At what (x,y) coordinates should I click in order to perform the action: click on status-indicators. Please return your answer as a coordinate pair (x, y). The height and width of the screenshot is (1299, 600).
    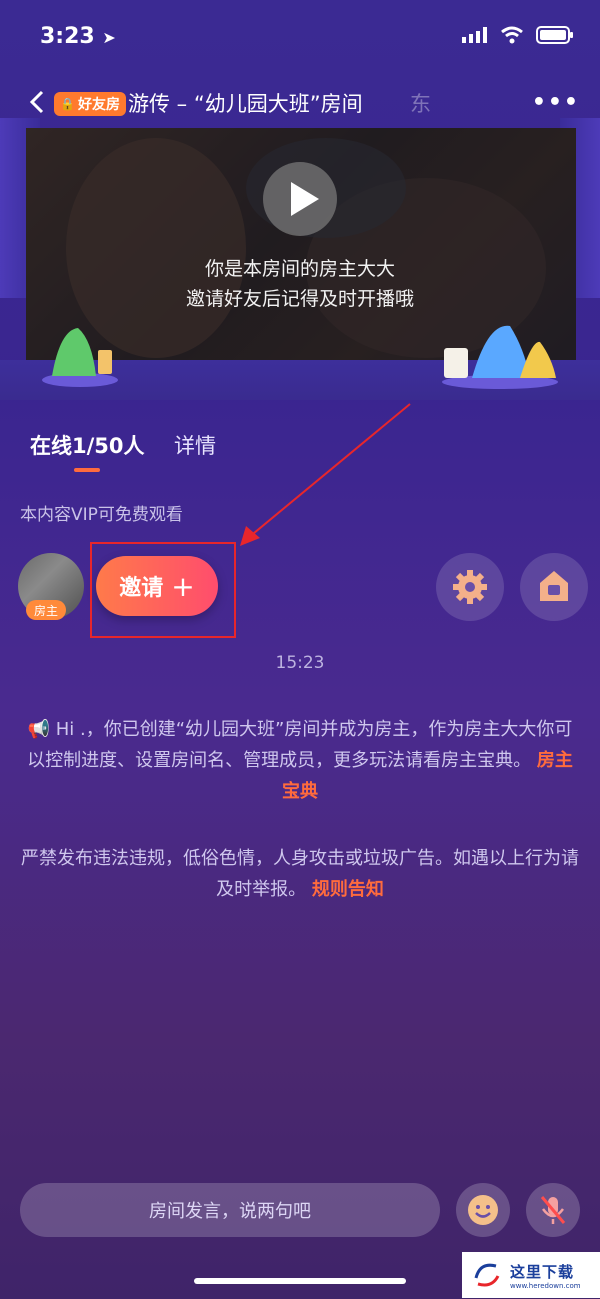
    Looking at the image, I should click on (518, 35).